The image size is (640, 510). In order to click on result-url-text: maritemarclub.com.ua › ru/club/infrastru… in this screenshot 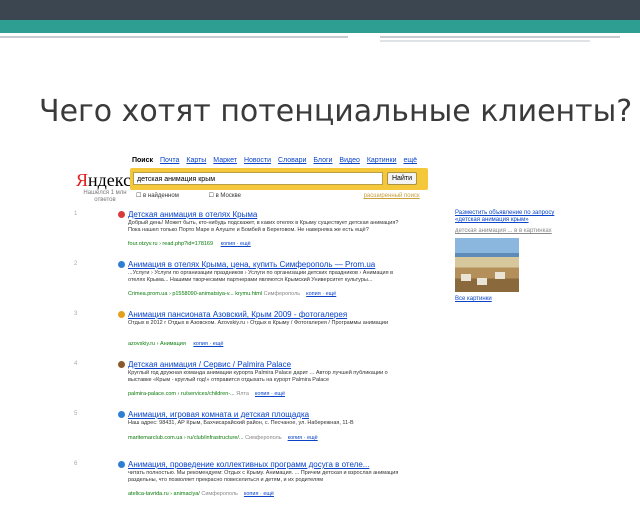, I will do `click(186, 438)`.